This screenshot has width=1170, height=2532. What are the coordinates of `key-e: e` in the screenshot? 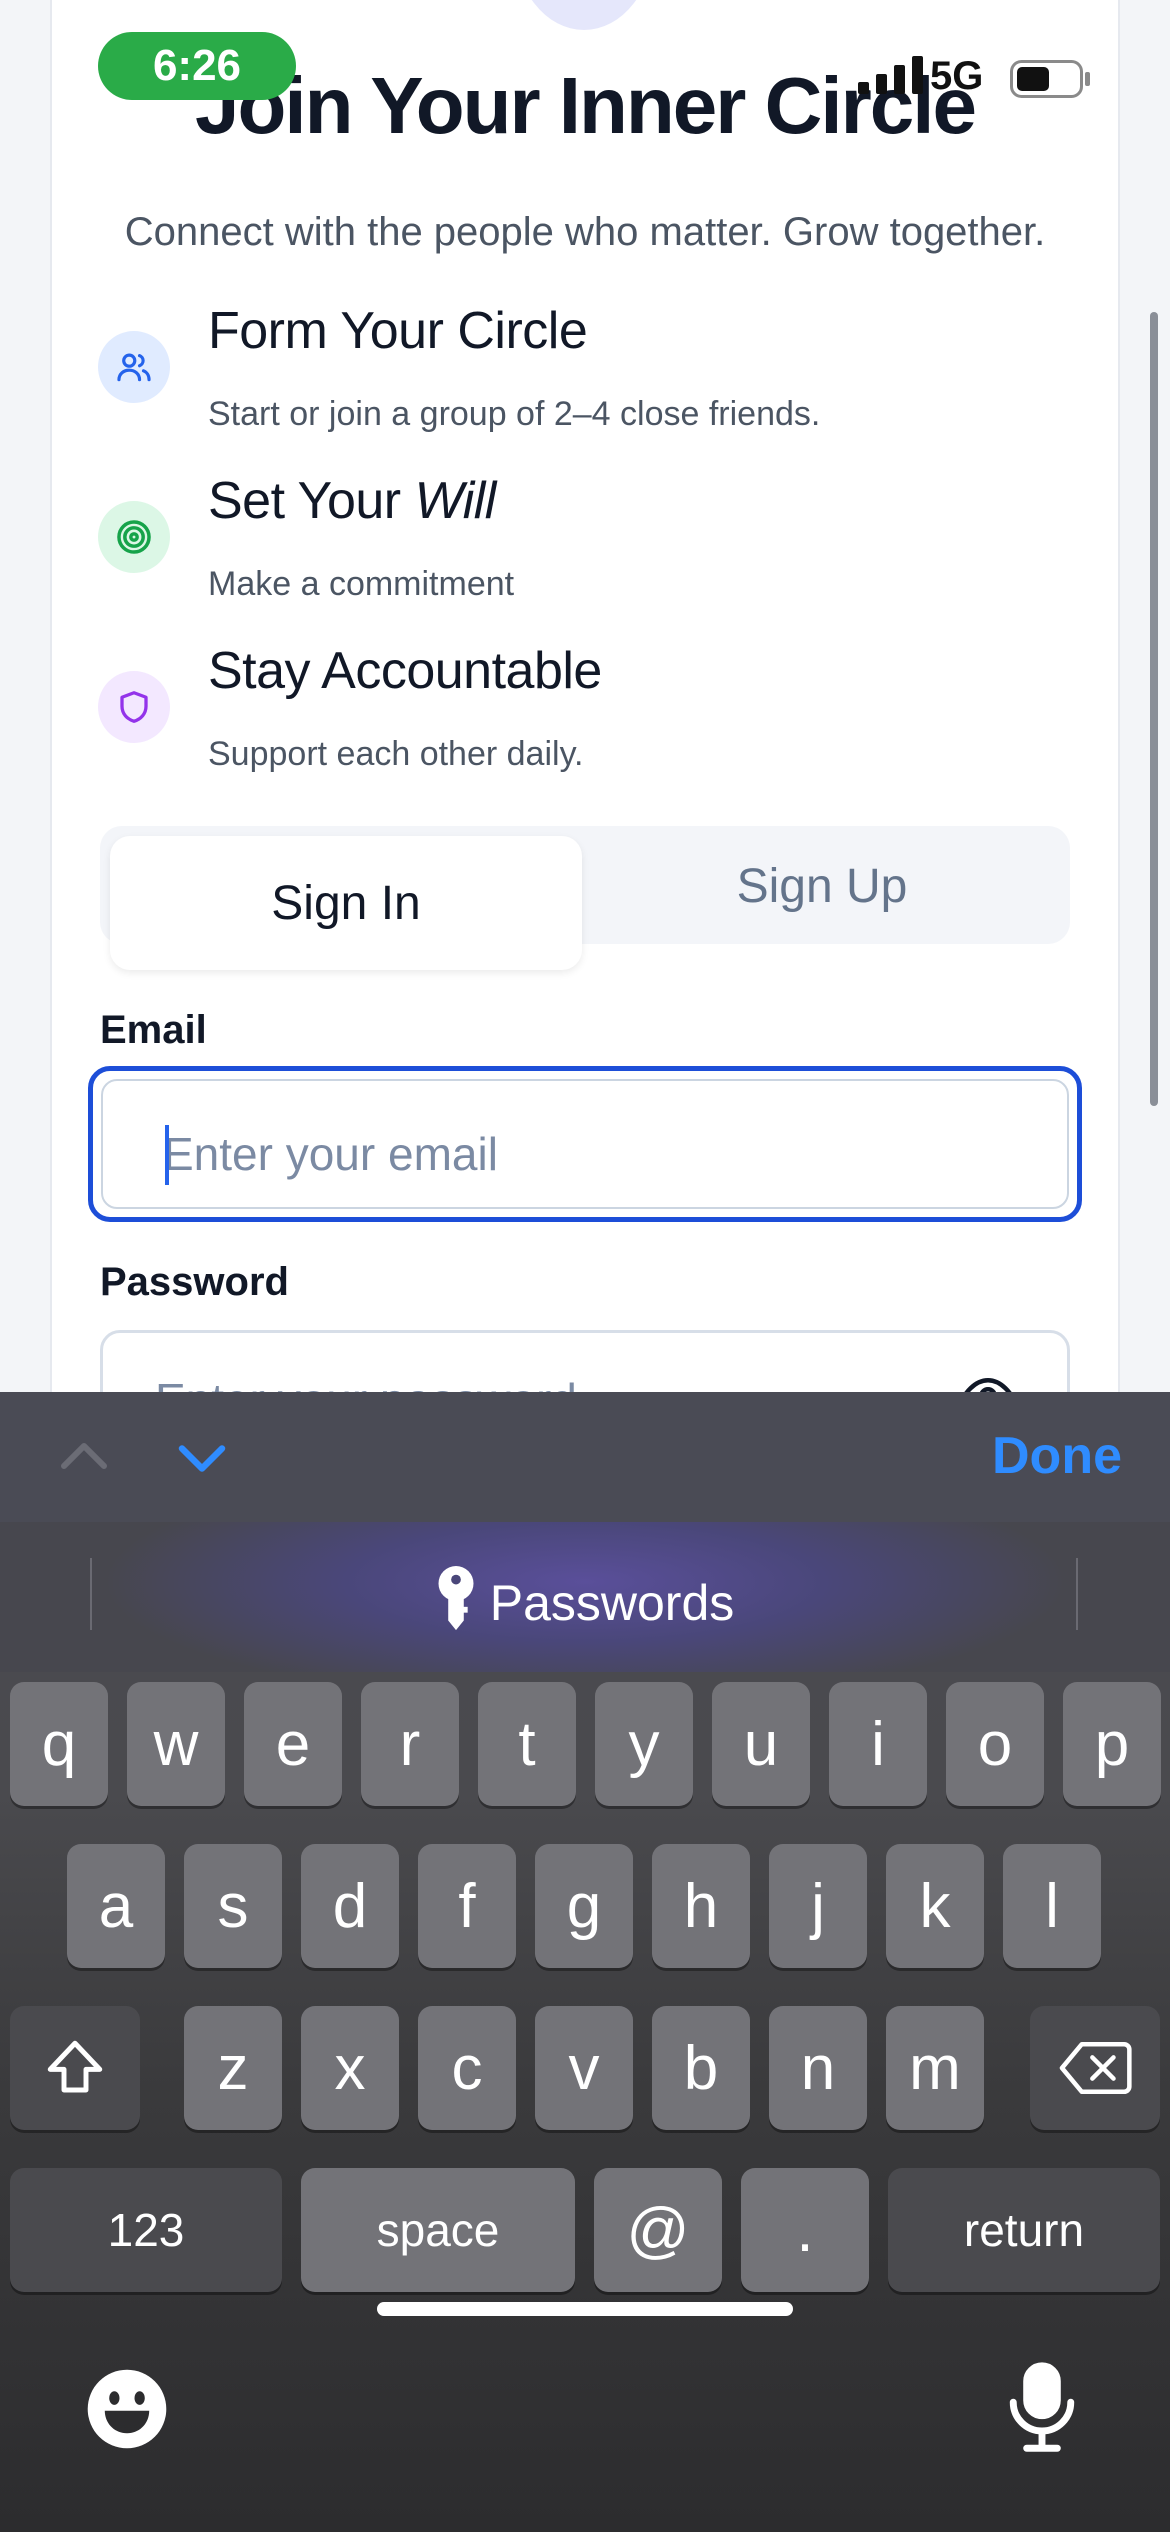 It's located at (293, 1744).